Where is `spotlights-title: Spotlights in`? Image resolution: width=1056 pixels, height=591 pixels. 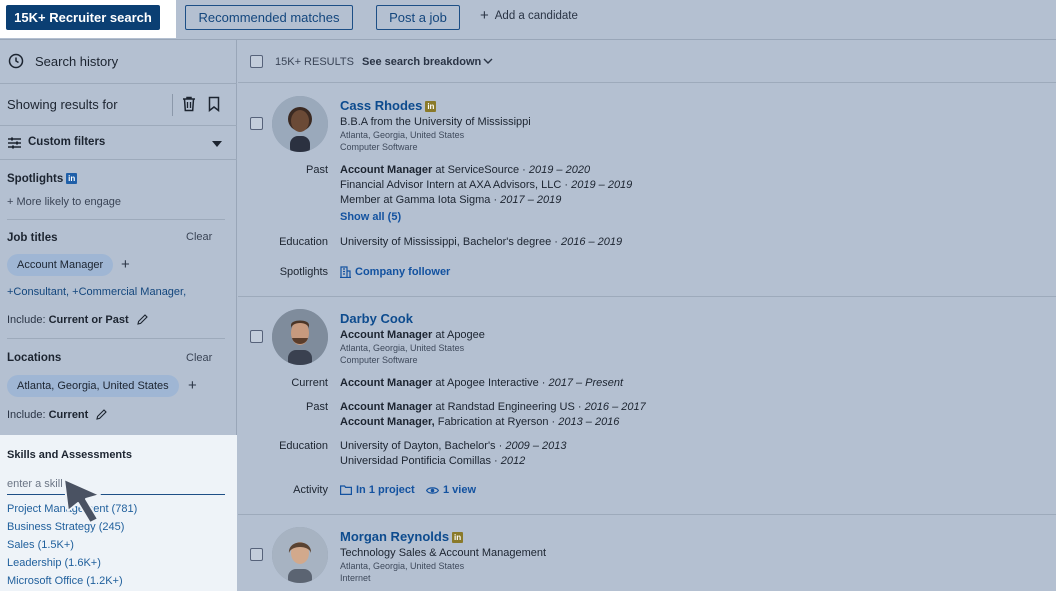 spotlights-title: Spotlights in is located at coordinates (42, 179).